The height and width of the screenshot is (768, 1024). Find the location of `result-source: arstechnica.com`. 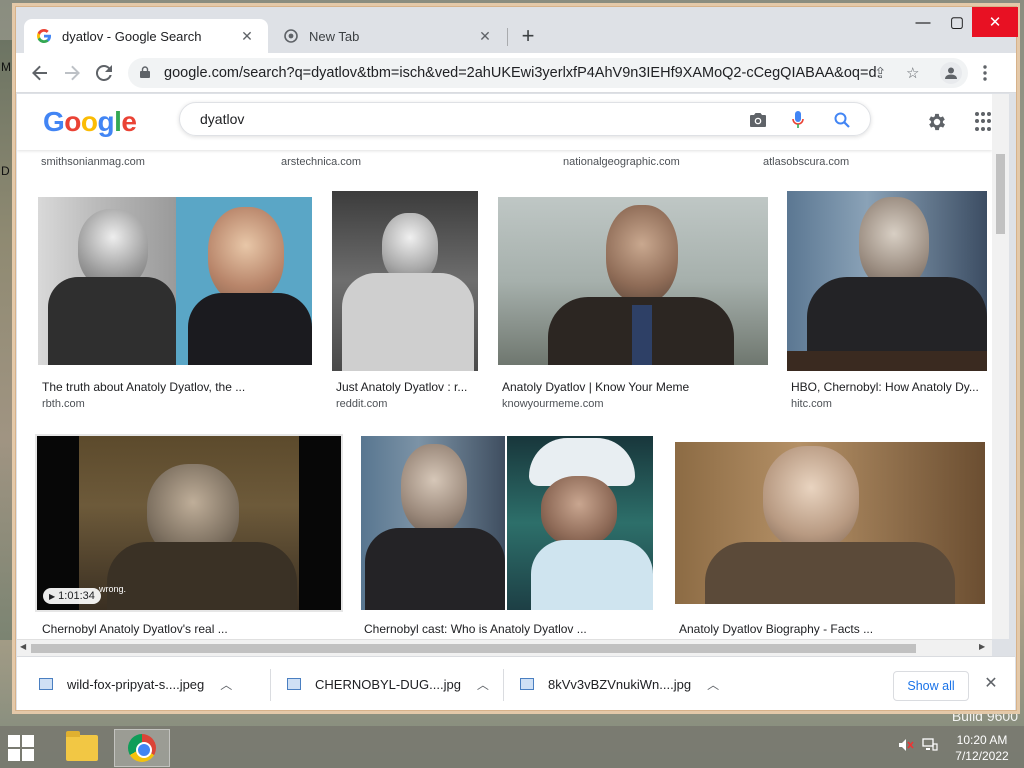

result-source: arstechnica.com is located at coordinates (321, 162).